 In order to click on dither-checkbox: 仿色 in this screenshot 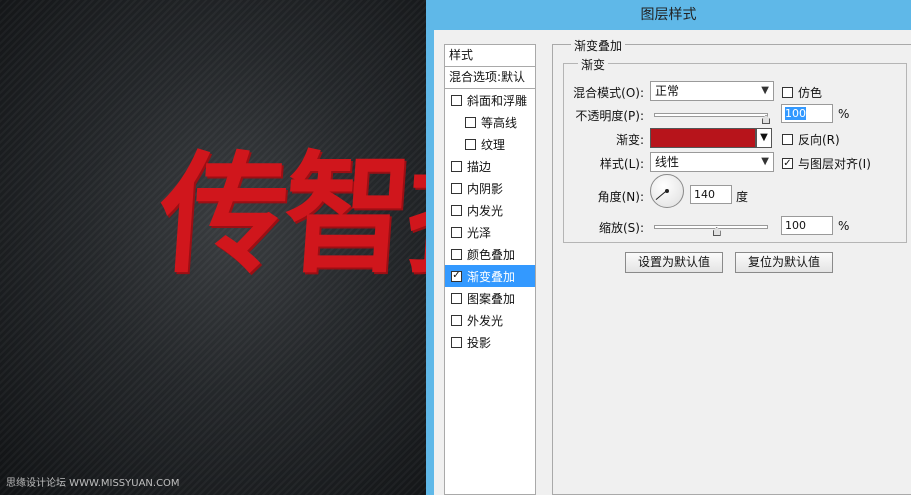, I will do `click(802, 92)`.